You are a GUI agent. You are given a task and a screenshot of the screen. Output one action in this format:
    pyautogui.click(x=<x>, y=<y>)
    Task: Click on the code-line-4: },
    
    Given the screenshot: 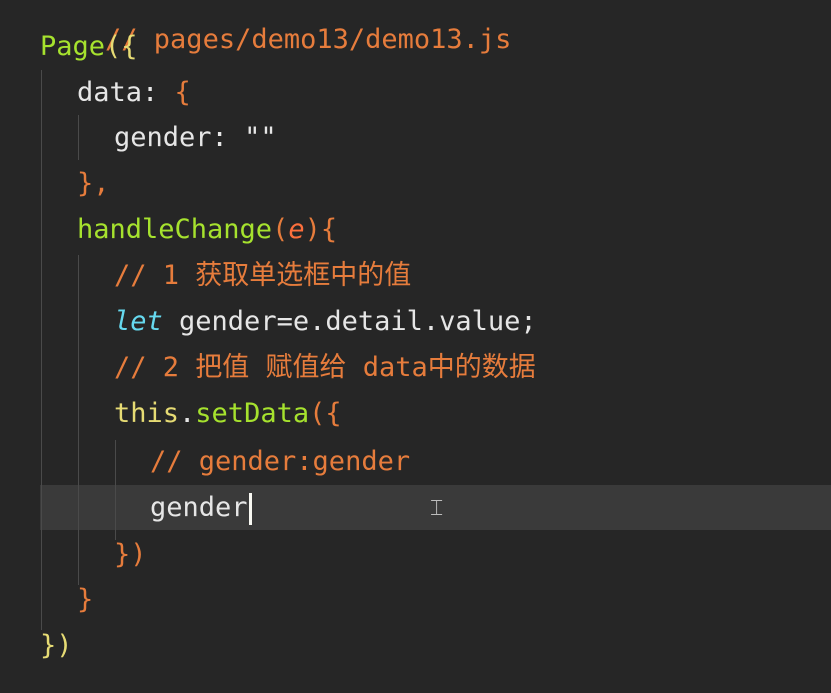 What is the action you would take?
    pyautogui.click(x=93, y=184)
    